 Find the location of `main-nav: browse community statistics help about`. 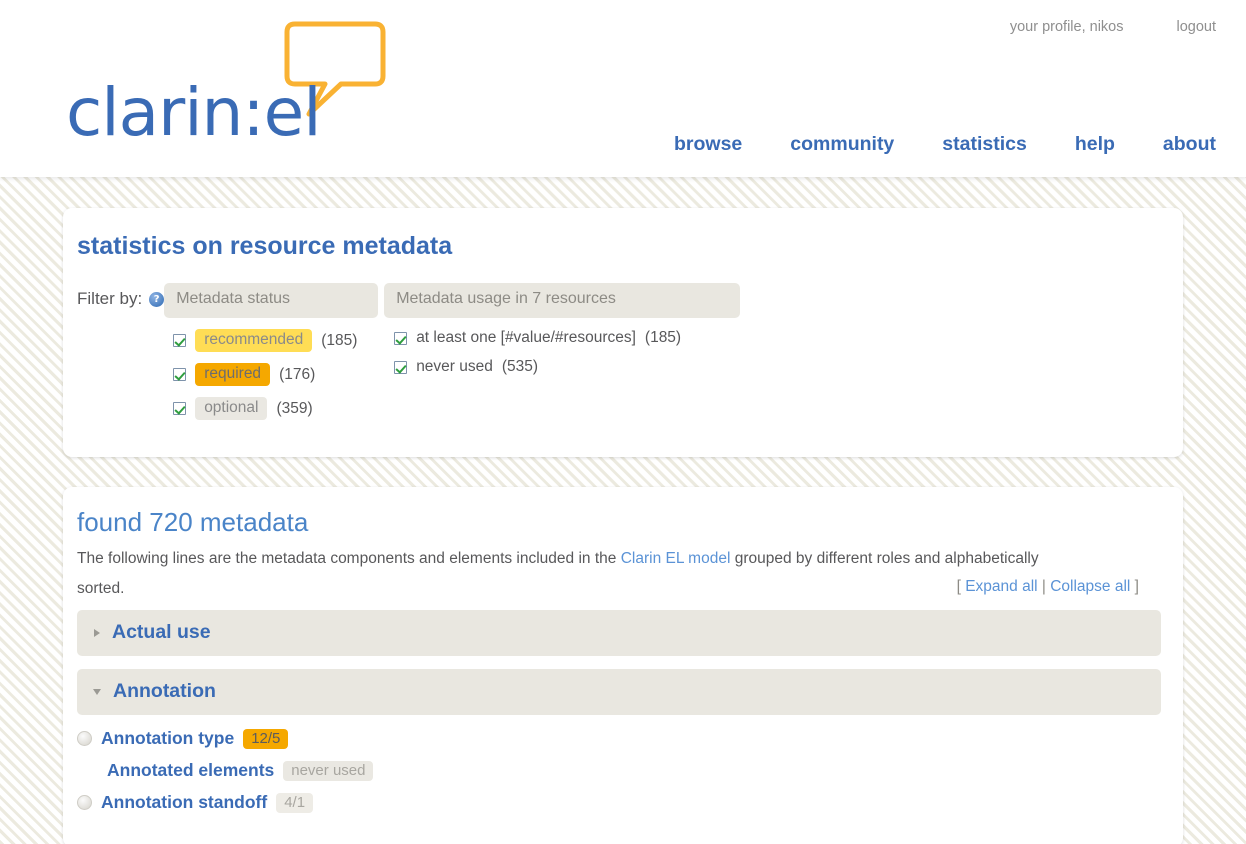

main-nav: browse community statistics help about is located at coordinates (945, 144).